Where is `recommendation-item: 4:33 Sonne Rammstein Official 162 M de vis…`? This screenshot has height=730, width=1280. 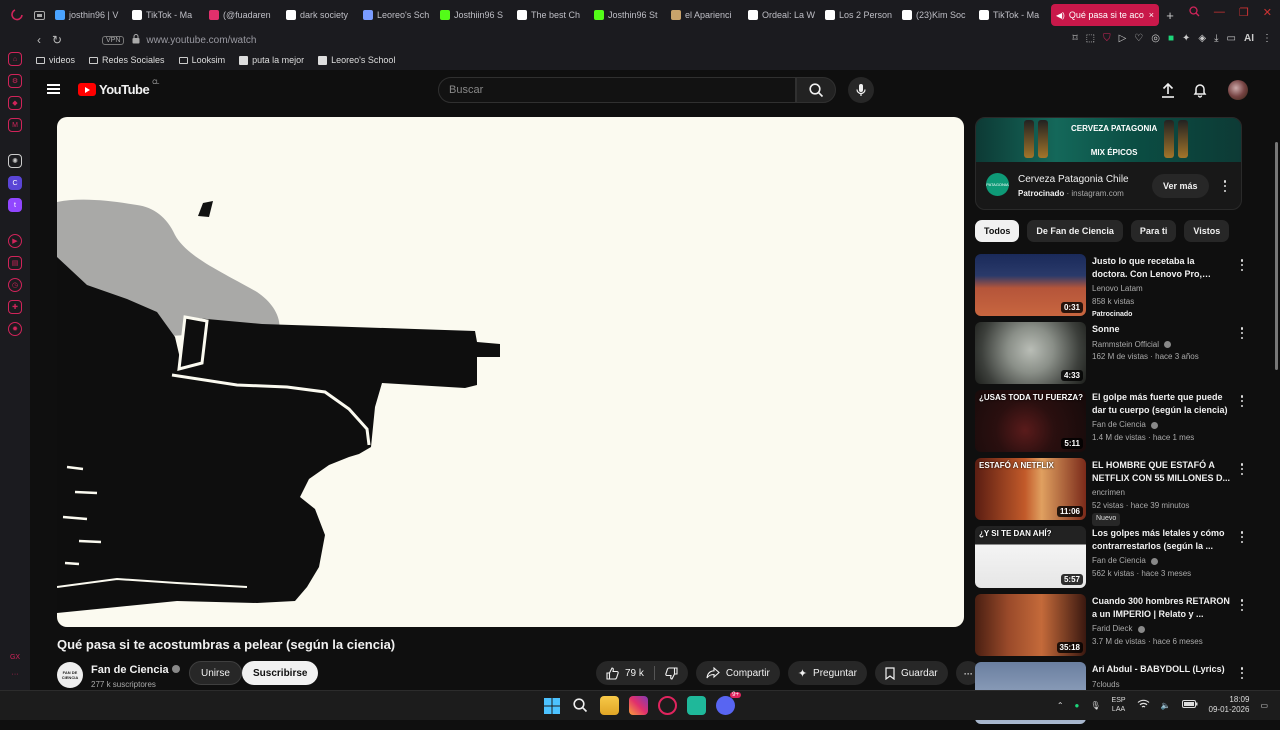
recommendation-item: 4:33 Sonne Rammstein Official 162 M de vis… is located at coordinates (1110, 356).